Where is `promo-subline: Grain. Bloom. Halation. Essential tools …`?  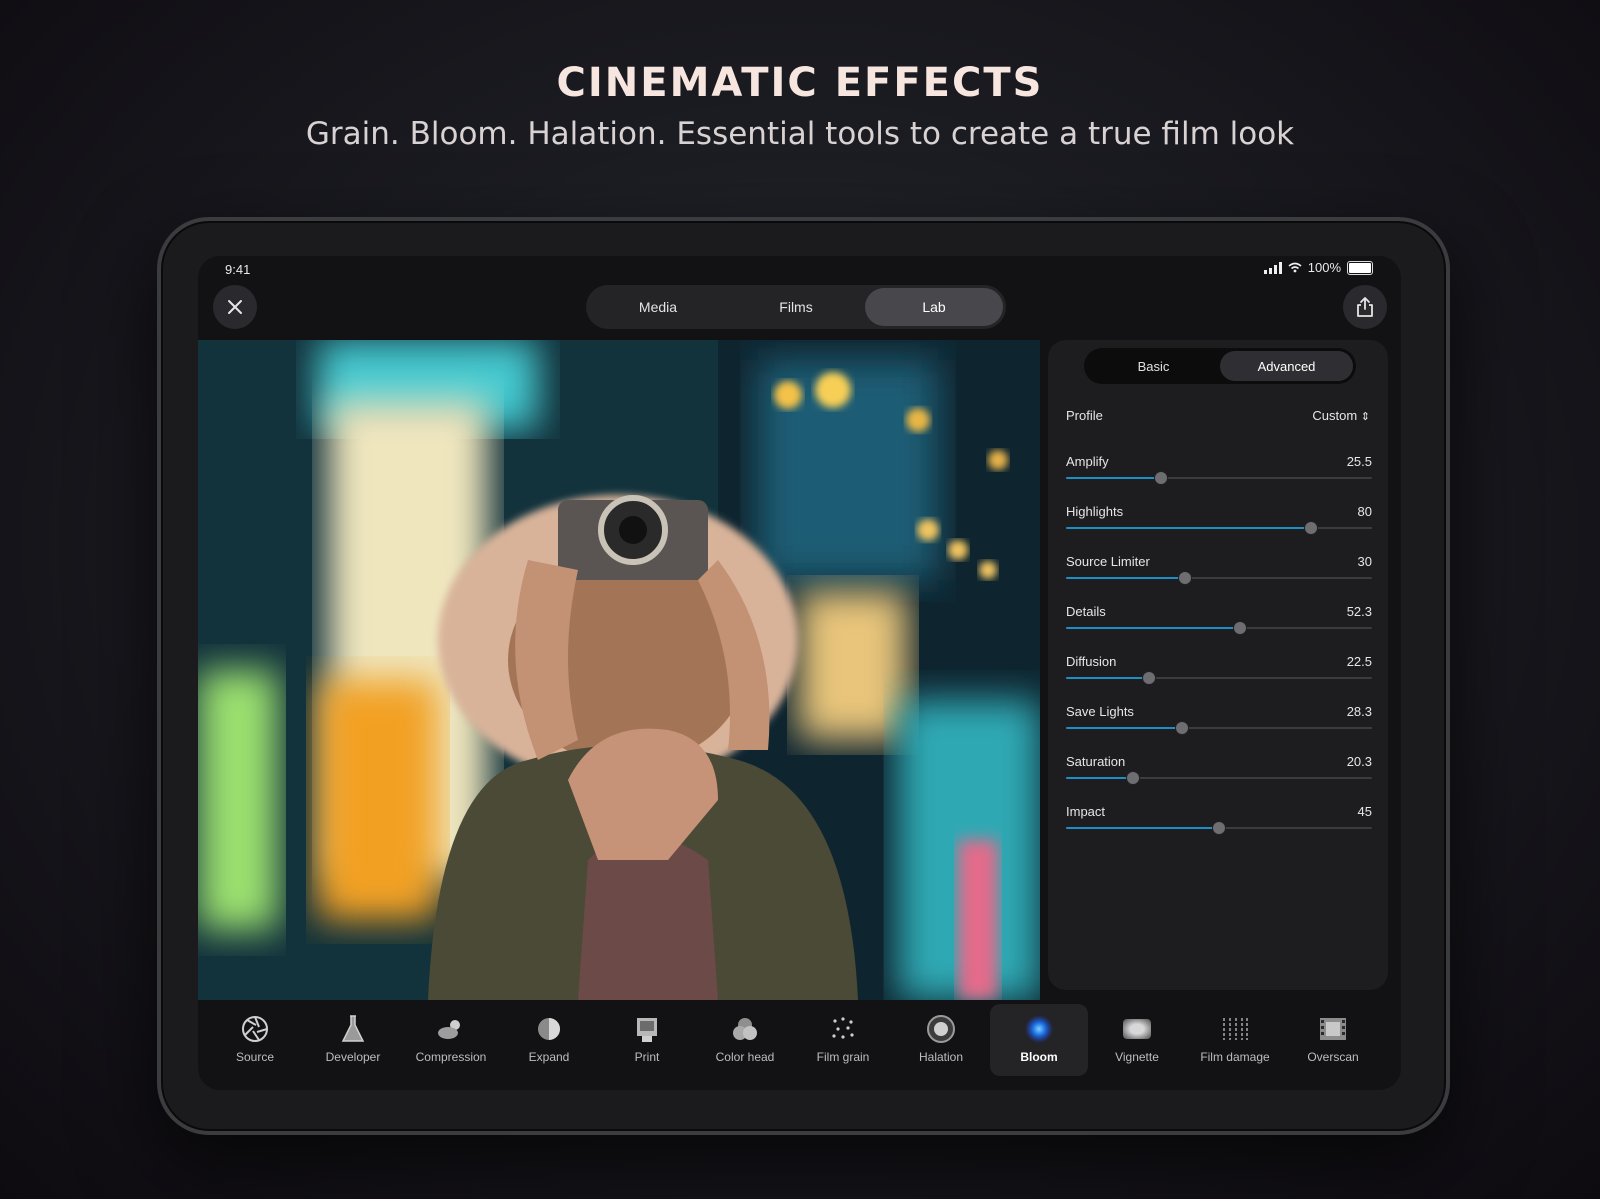 promo-subline: Grain. Bloom. Halation. Essential tools … is located at coordinates (800, 134).